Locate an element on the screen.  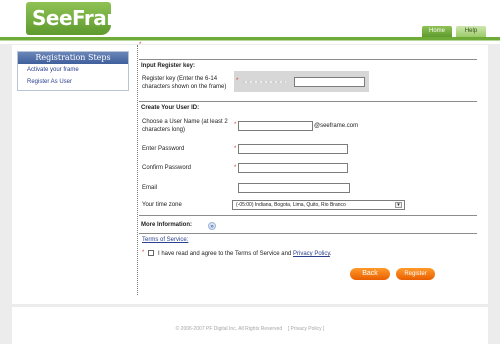
register-key-box: * is located at coordinates (301, 81).